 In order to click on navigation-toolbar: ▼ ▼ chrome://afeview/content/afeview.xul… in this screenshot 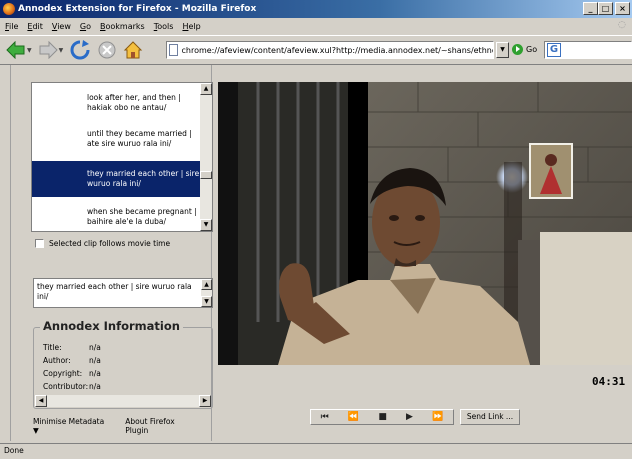, I will do `click(316, 50)`.